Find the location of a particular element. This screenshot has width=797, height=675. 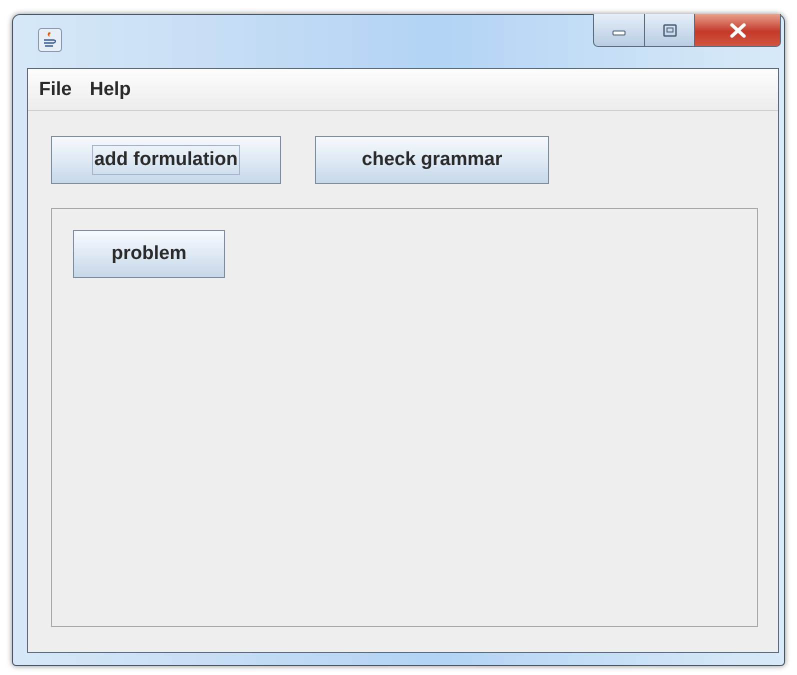

minimize-icon is located at coordinates (619, 32).